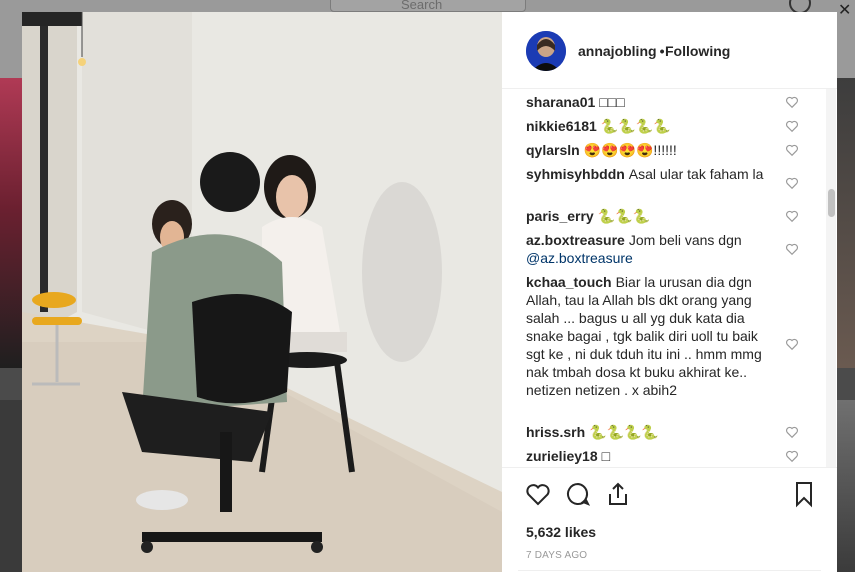 This screenshot has height=572, width=855. Describe the element at coordinates (846, 223) in the screenshot. I see `background-thumbnail-right` at that location.